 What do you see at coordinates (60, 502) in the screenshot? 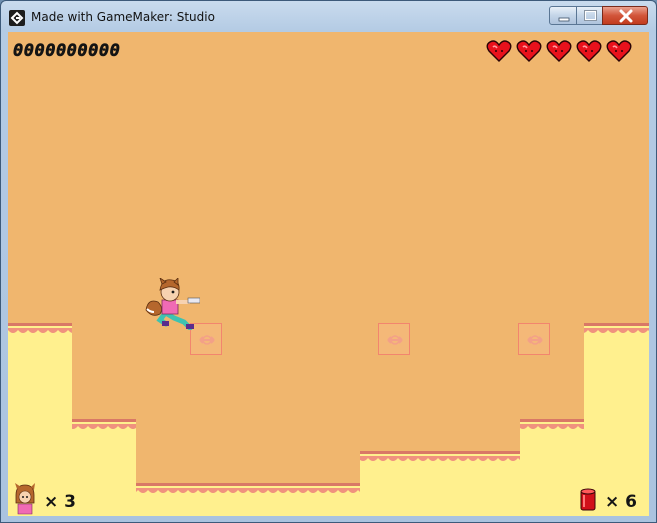
I see `lives-counter: × 3` at bounding box center [60, 502].